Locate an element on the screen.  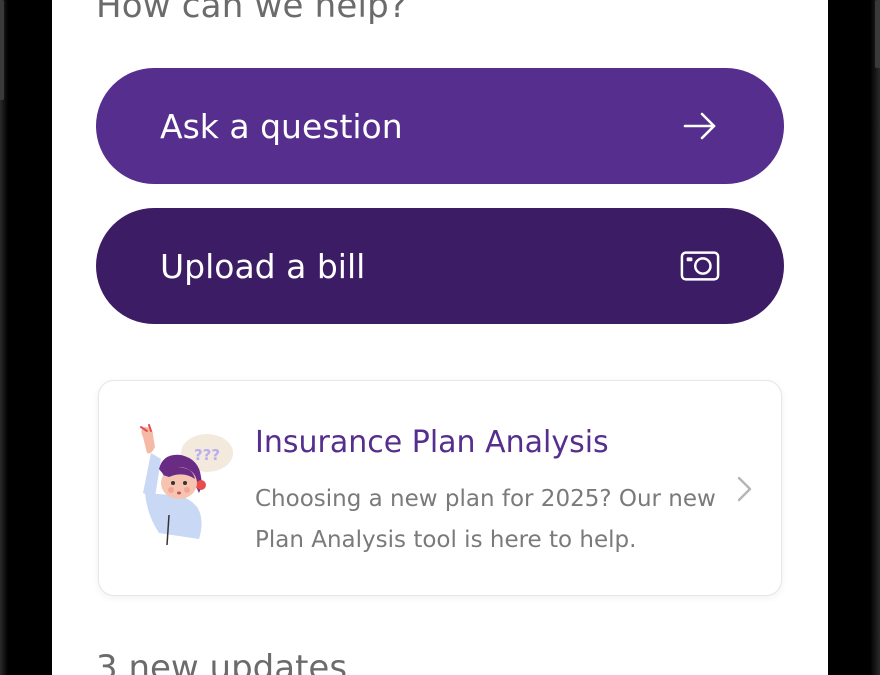
arrow-right-icon is located at coordinates (700, 126).